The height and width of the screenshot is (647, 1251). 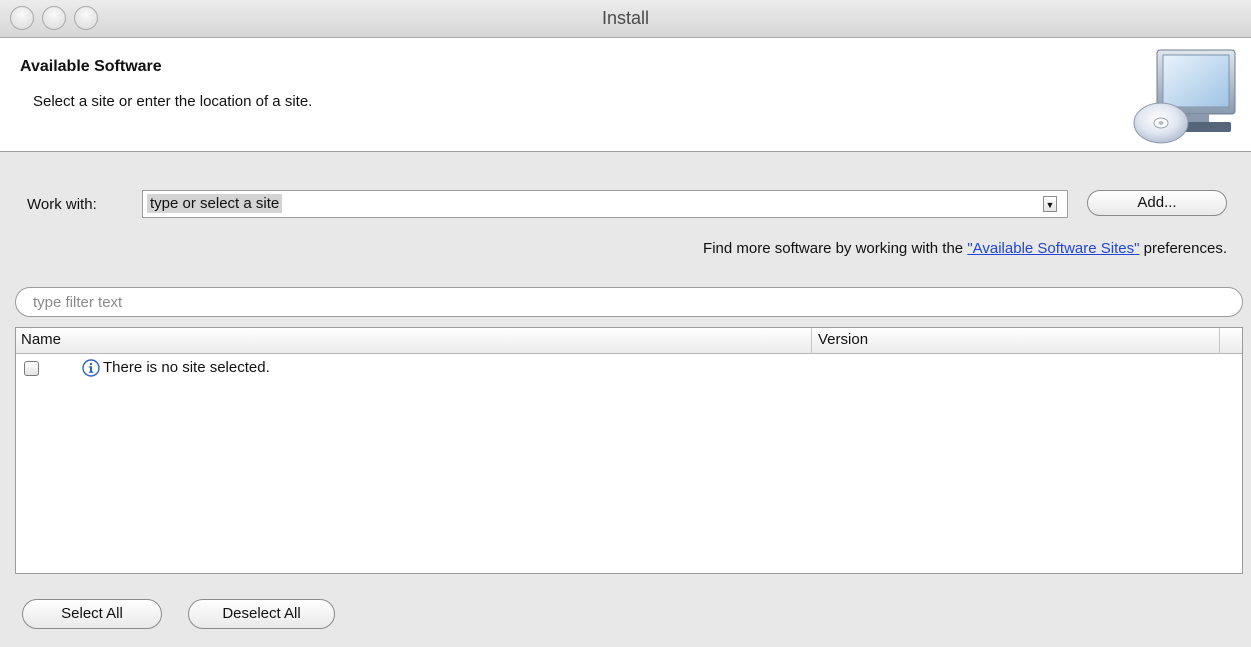 I want to click on find-more-prefix: Find more software by working with the, so click(x=835, y=248).